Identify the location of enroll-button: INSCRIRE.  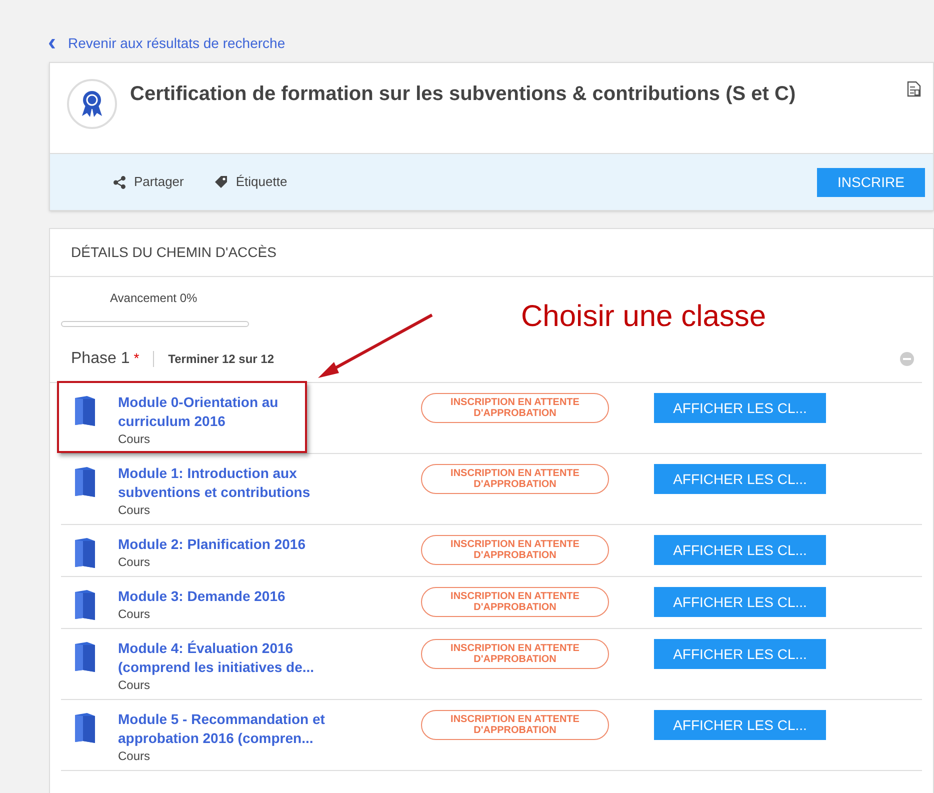
(871, 182).